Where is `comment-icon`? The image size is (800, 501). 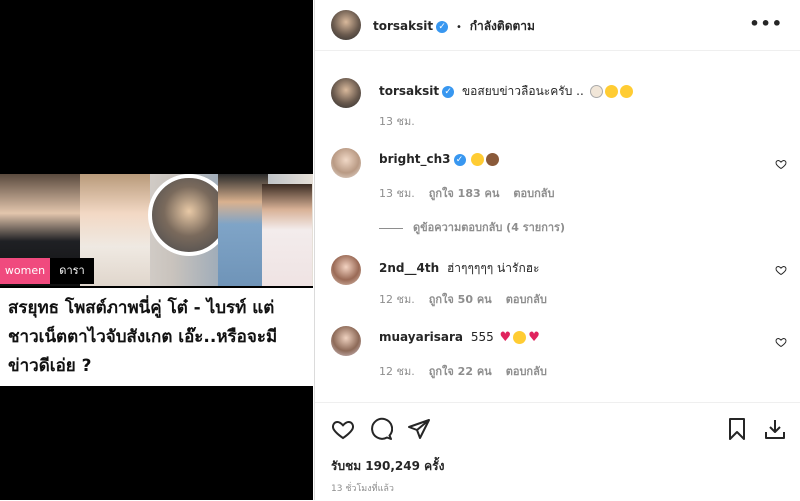
comment-icon is located at coordinates (381, 429).